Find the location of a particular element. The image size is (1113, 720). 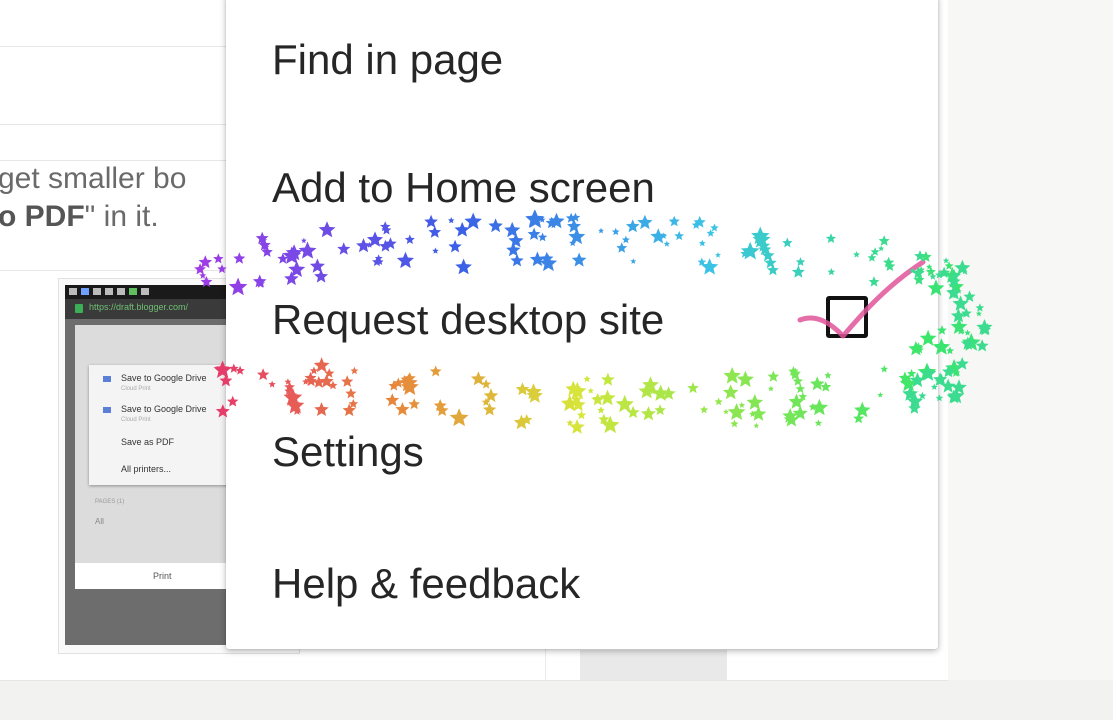

lock-icon is located at coordinates (79, 308).